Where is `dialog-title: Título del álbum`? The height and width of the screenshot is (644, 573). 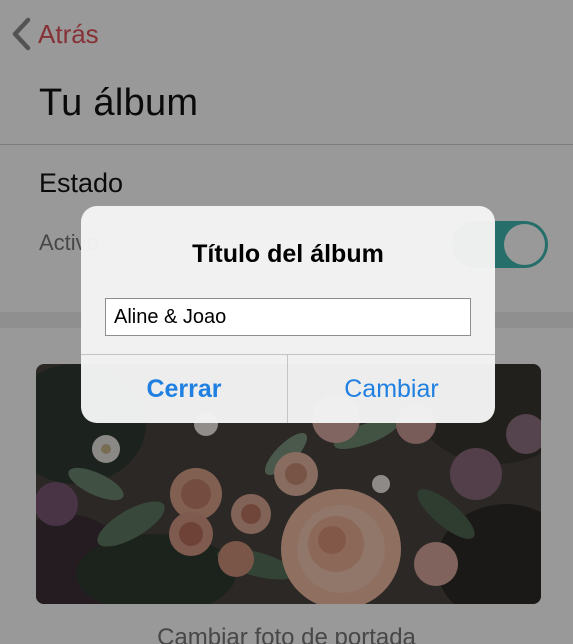 dialog-title: Título del álbum is located at coordinates (288, 254).